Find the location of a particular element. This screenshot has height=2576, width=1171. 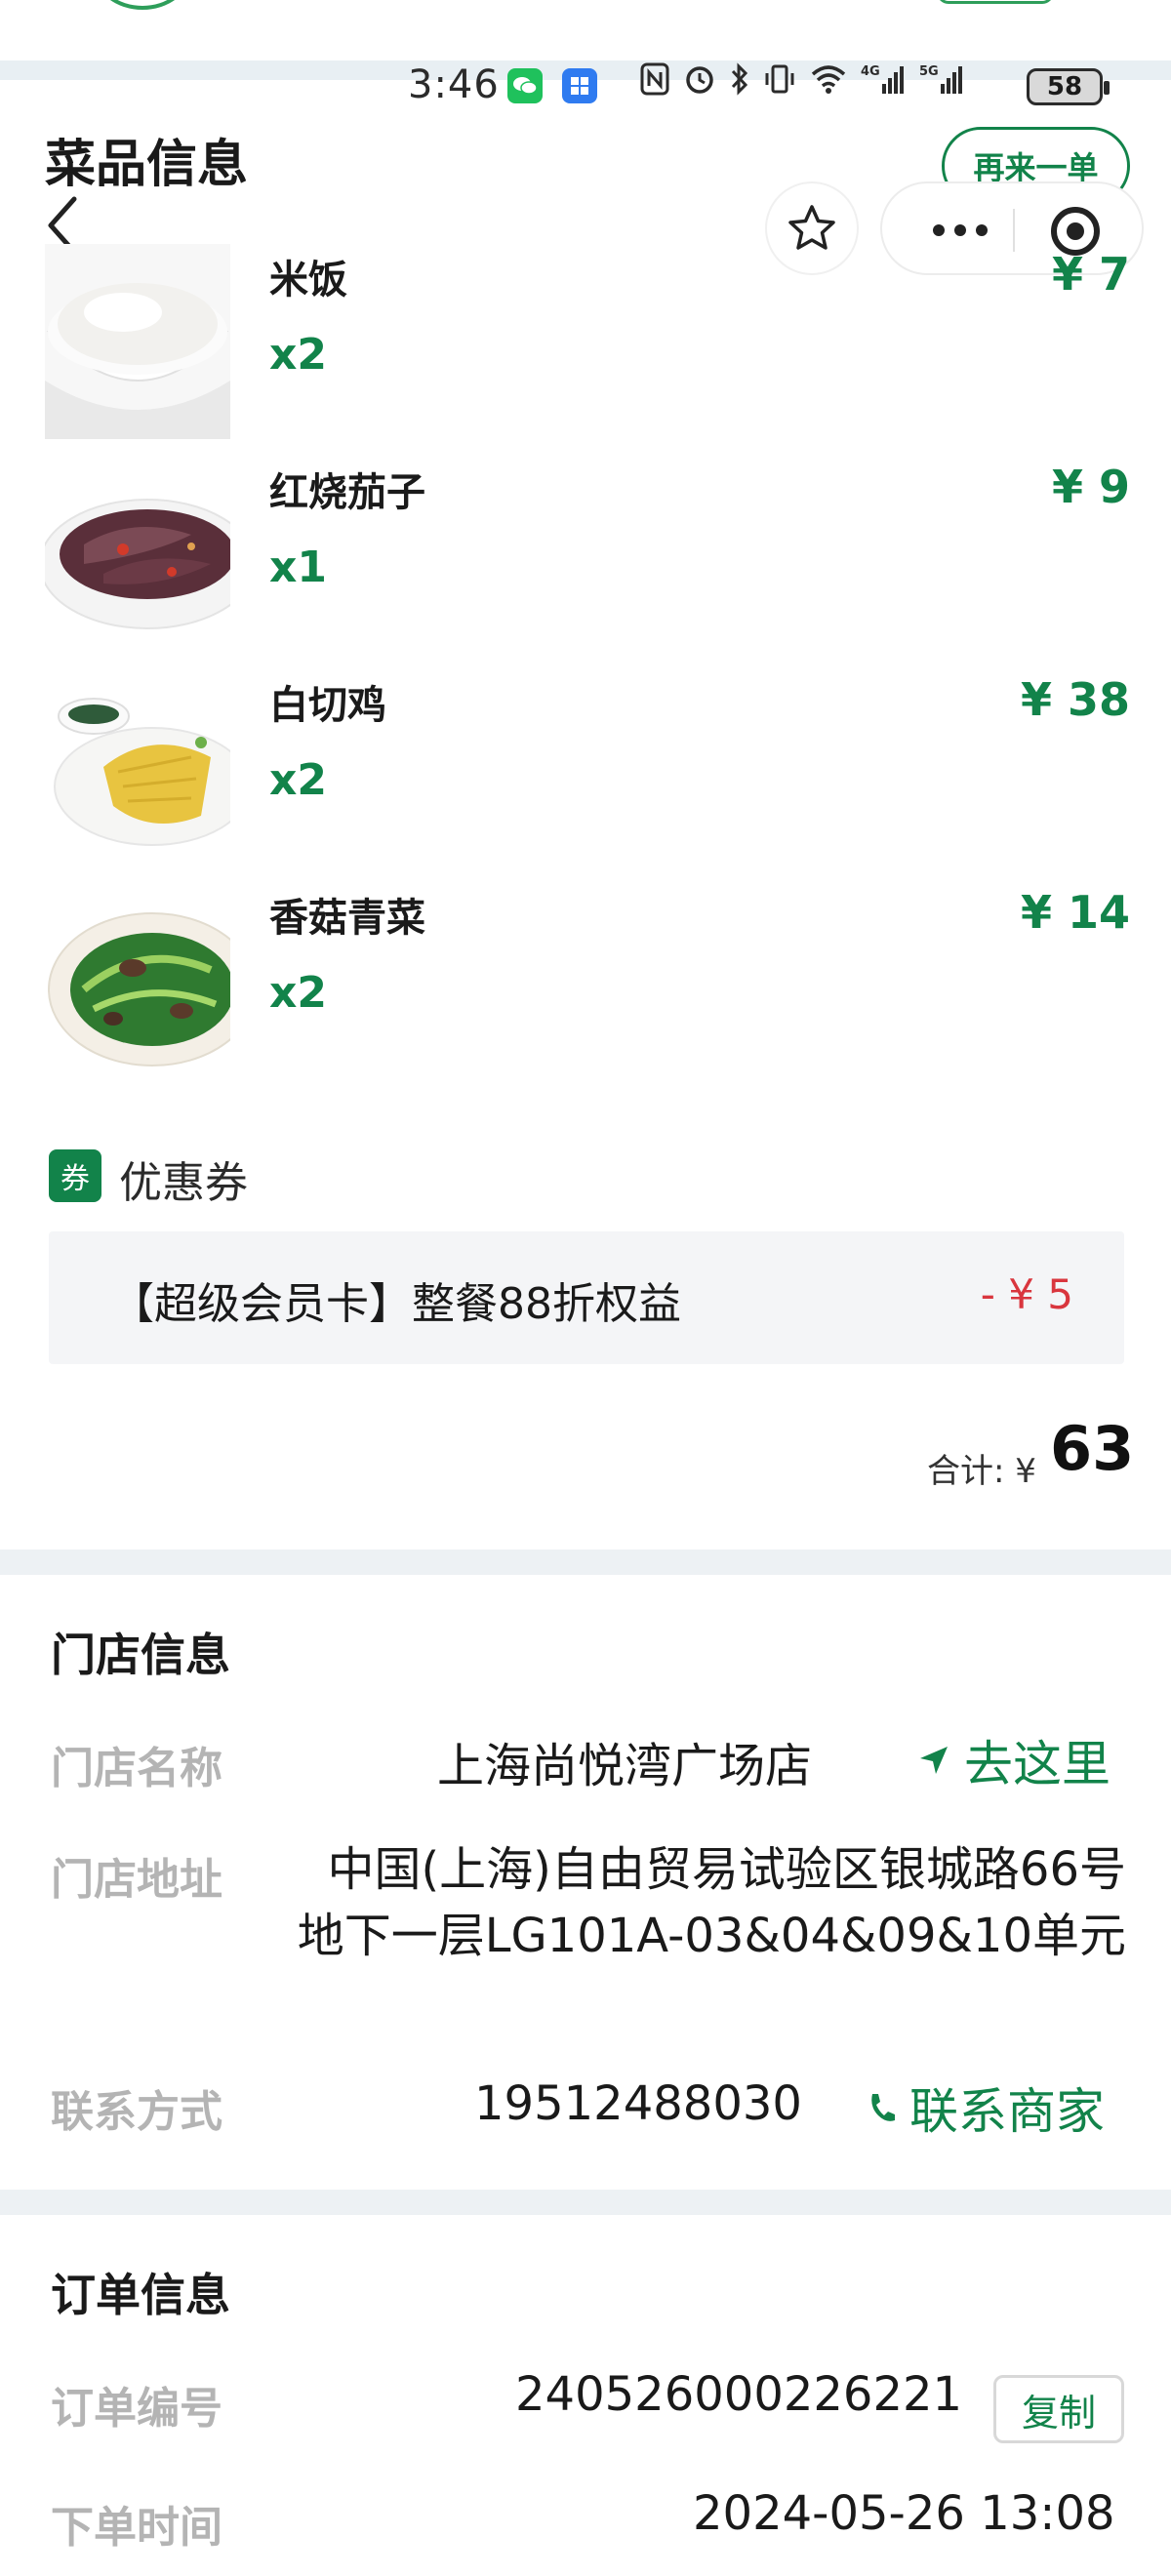

app-grid-icon is located at coordinates (579, 85).